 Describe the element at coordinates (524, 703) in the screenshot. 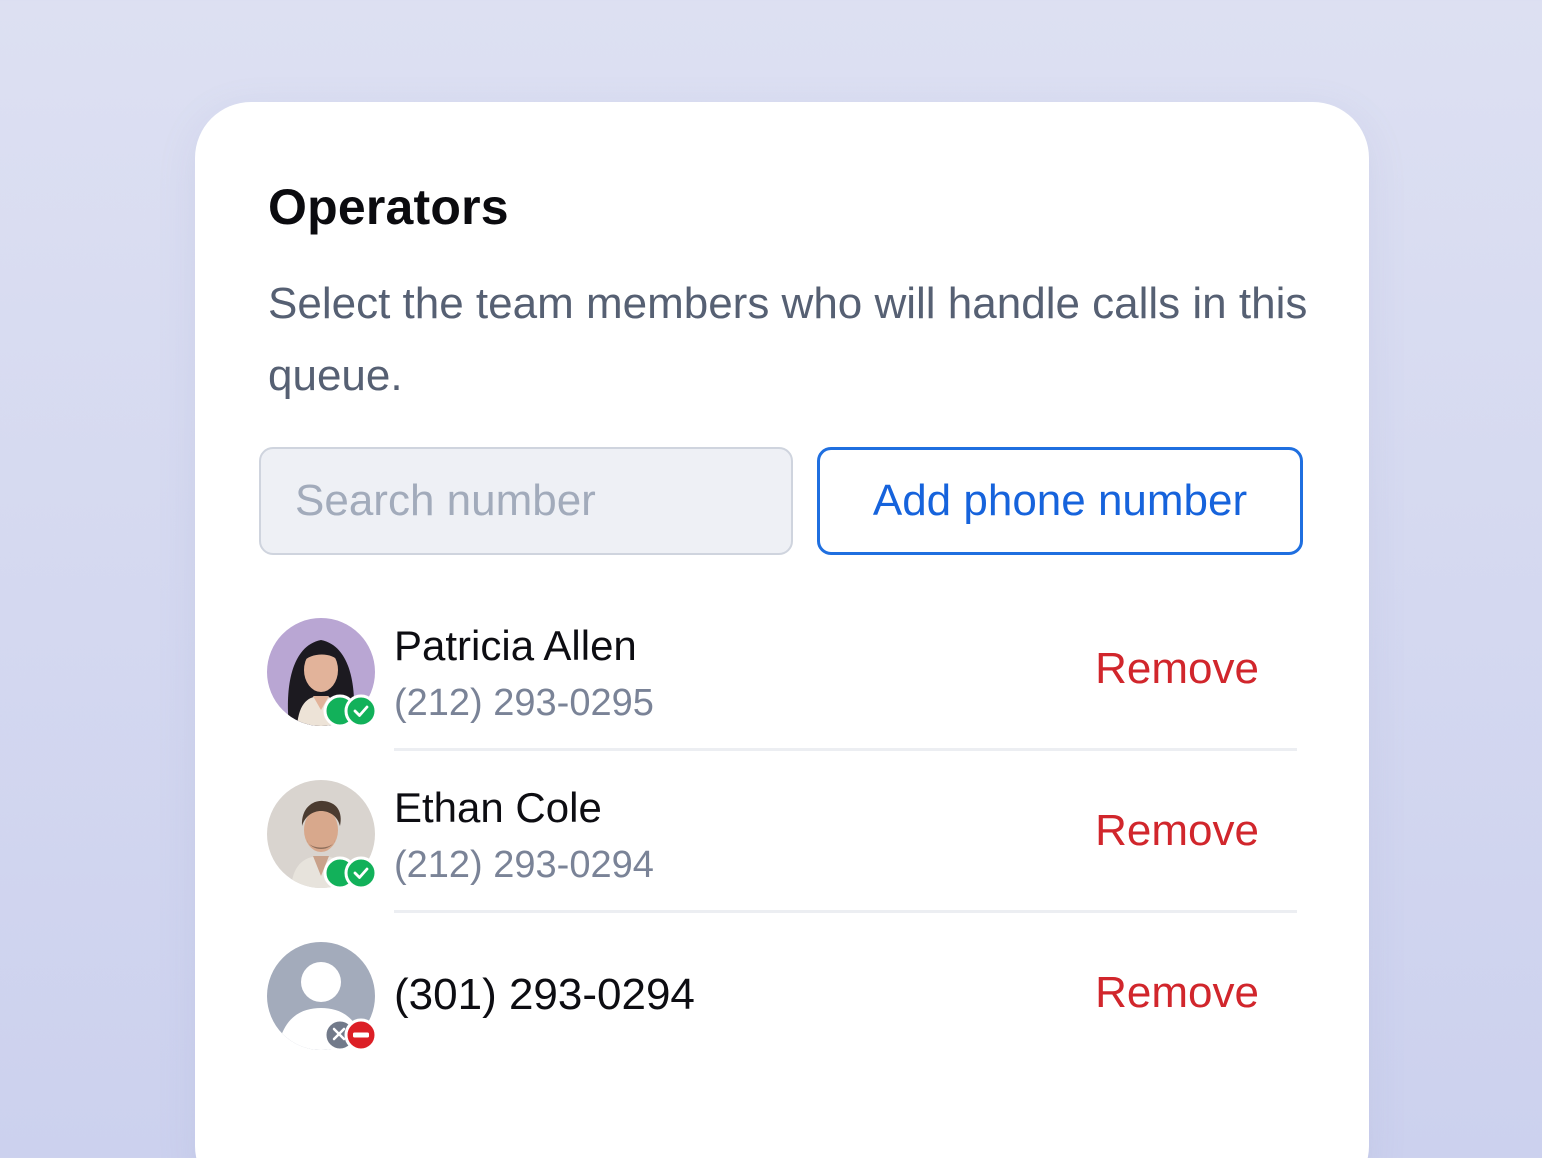

I see `operator-phone: (212) 293-0295` at that location.